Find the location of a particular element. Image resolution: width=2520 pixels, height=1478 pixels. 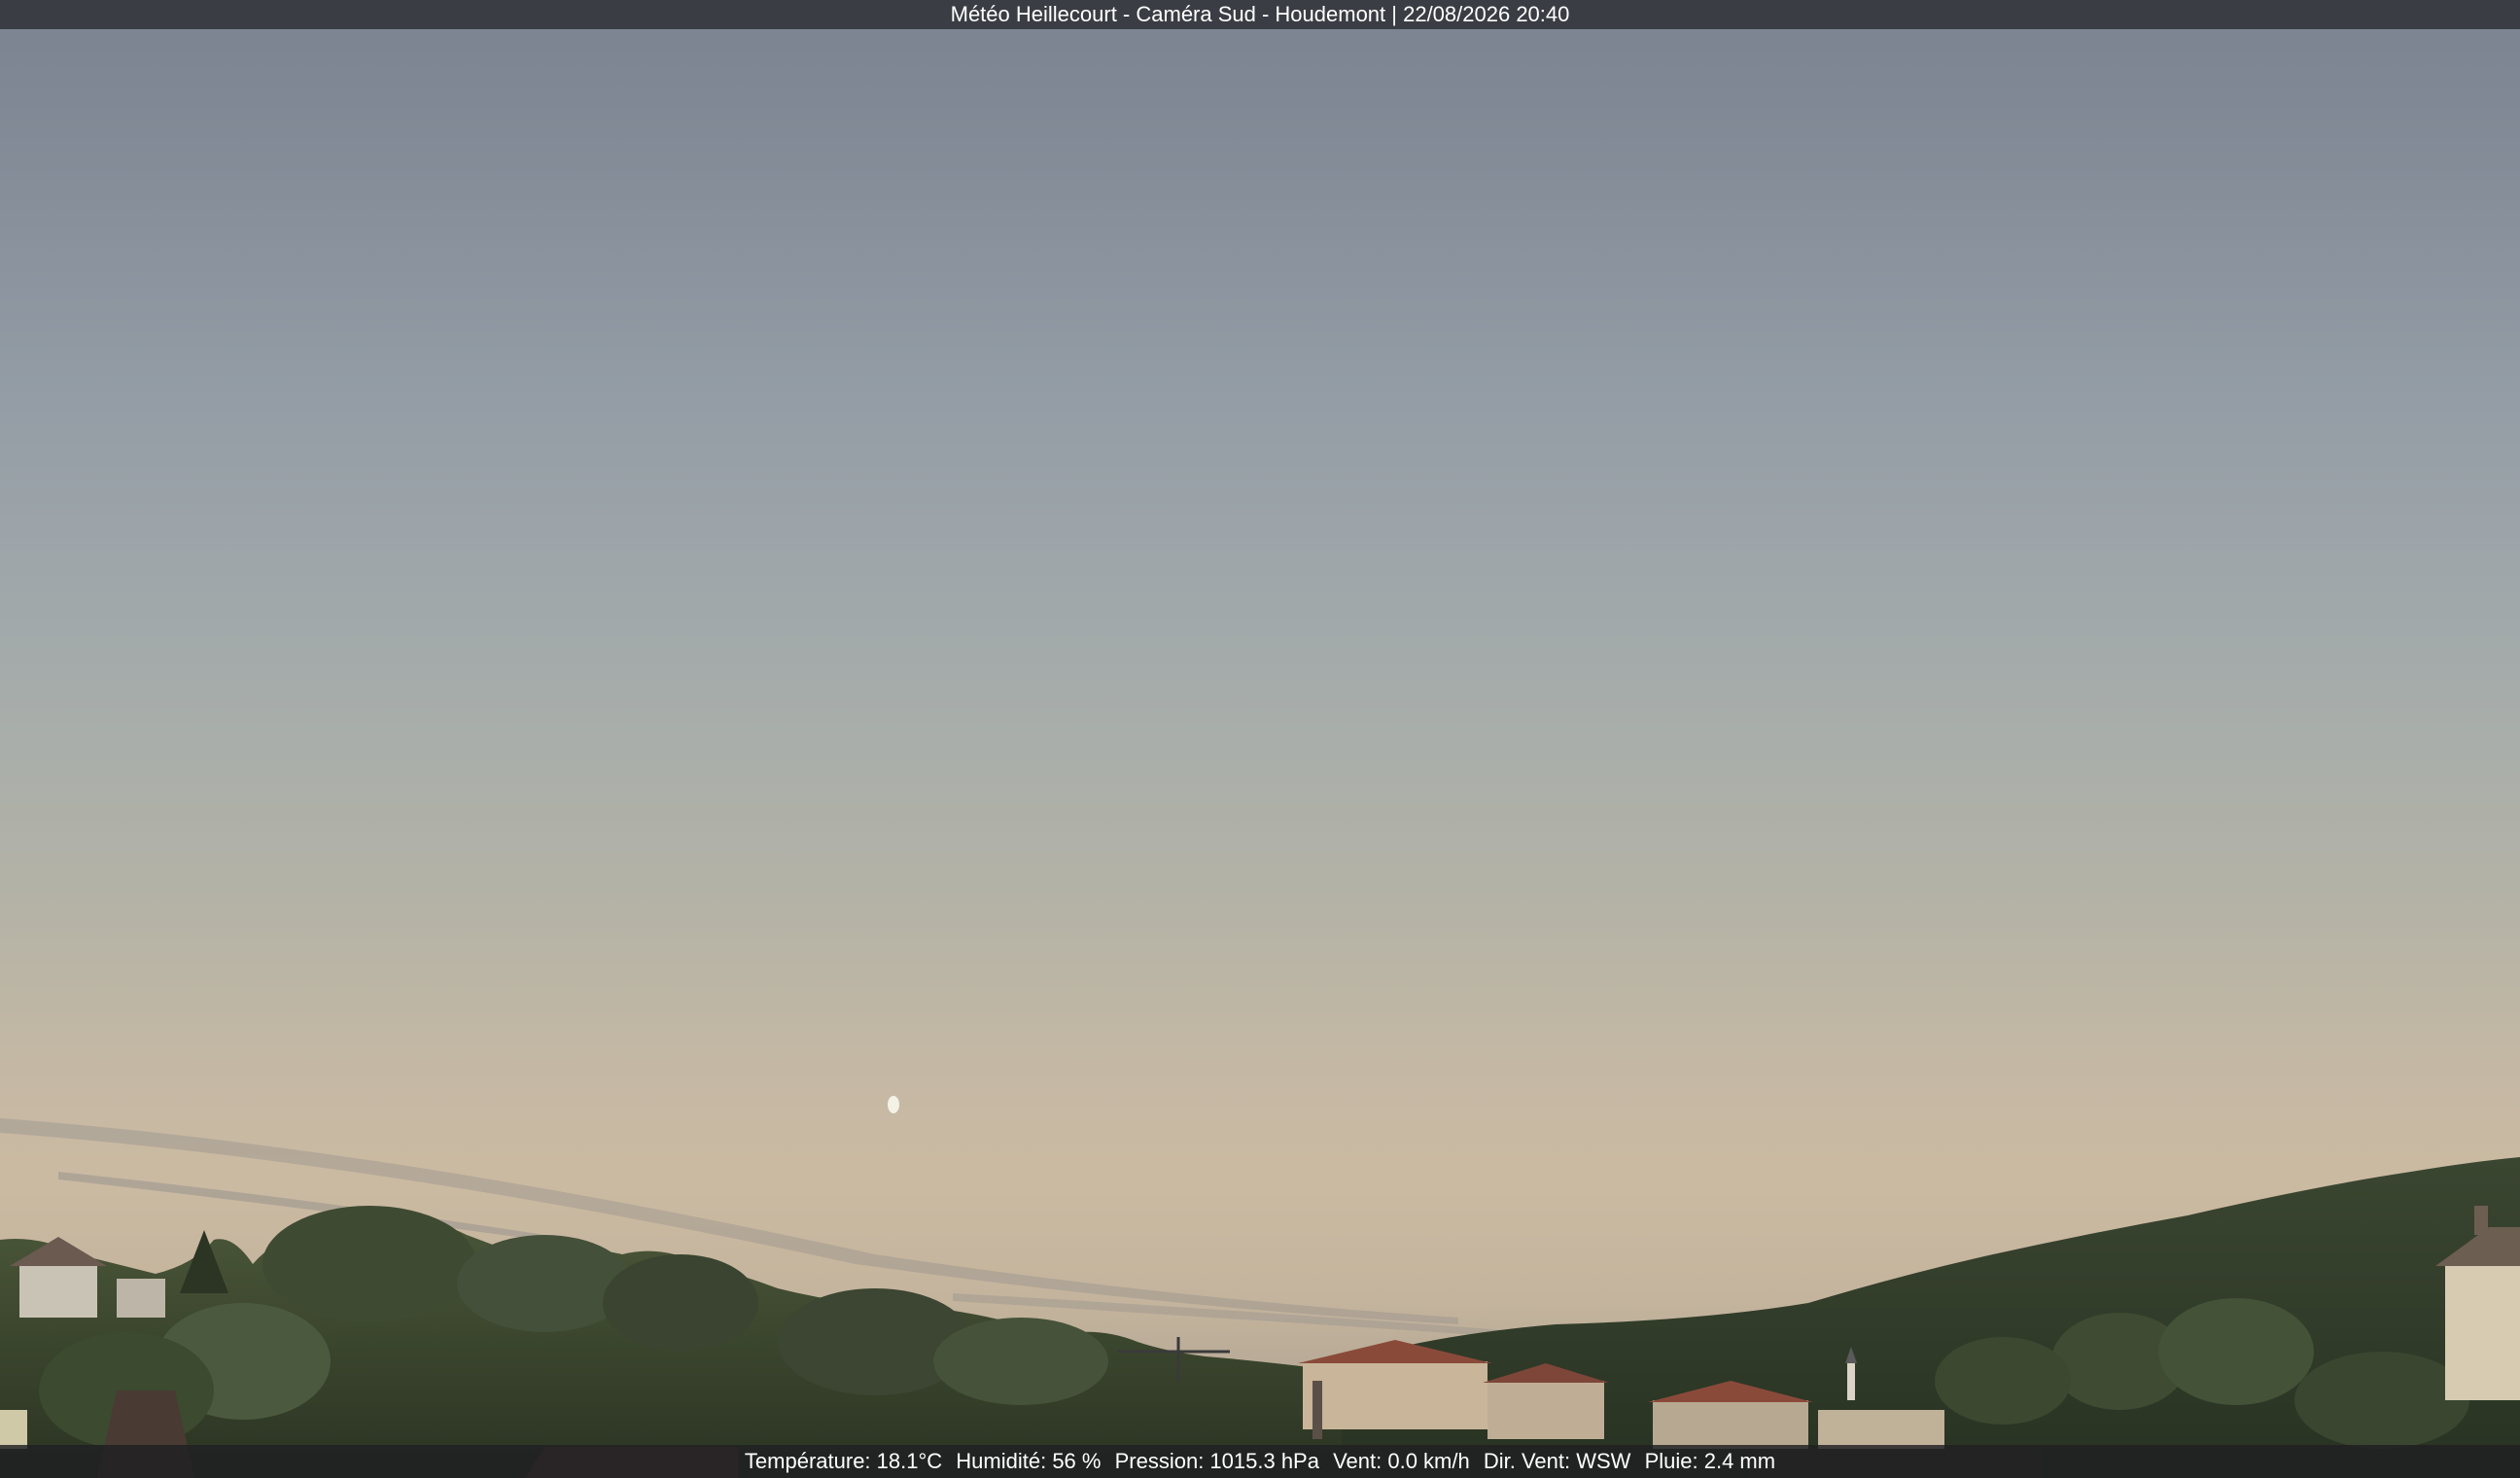

humidity-reading: Humidité: 56 % is located at coordinates (1029, 1461).